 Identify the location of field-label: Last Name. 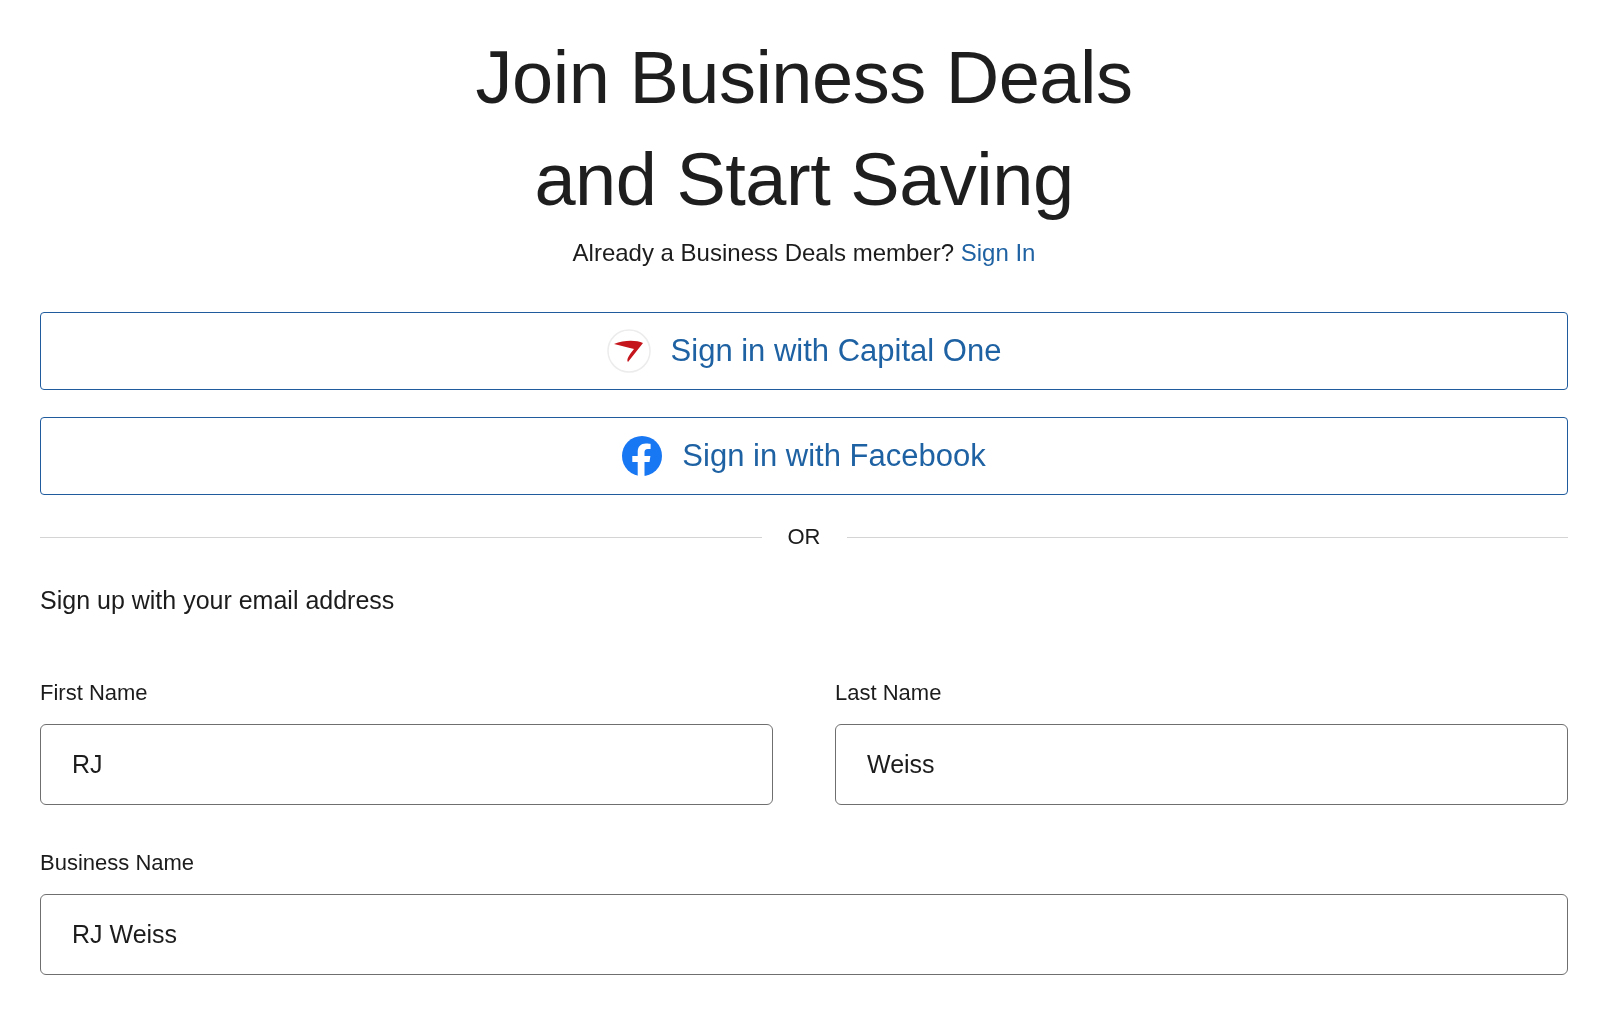
(888, 693).